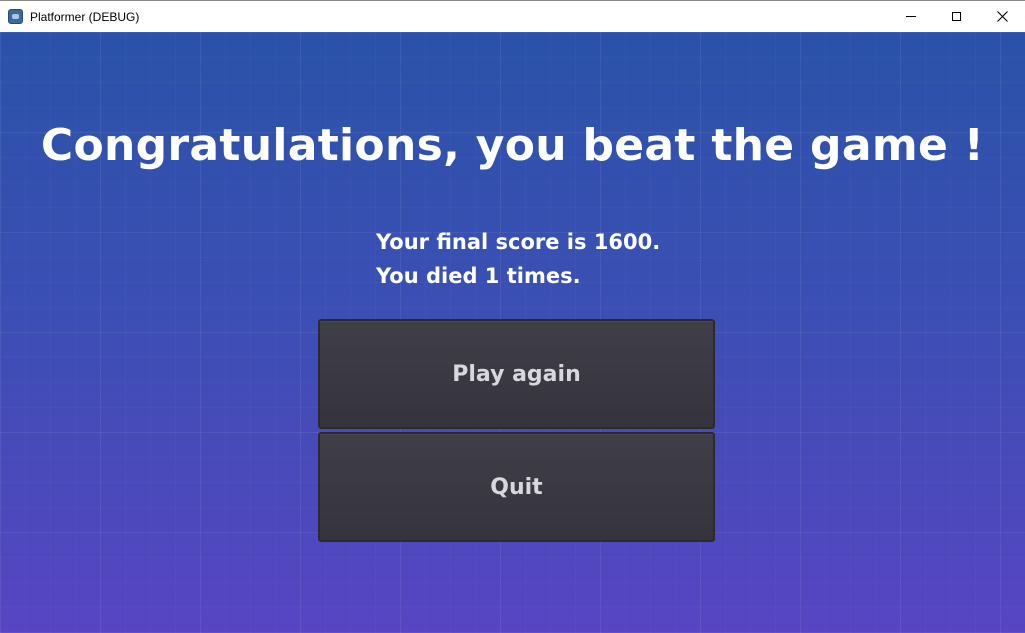 Image resolution: width=1025 pixels, height=633 pixels. What do you see at coordinates (516, 487) in the screenshot?
I see `quit-button: Quit` at bounding box center [516, 487].